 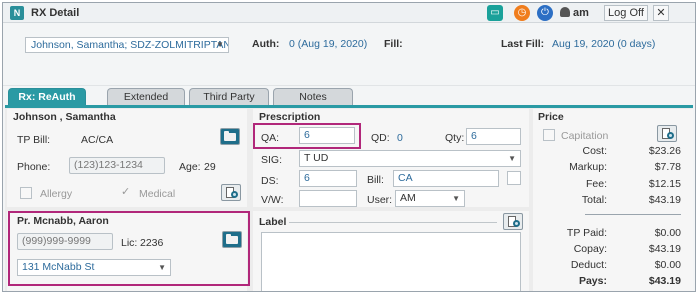 I want to click on fee-label: Fee:, so click(x=596, y=184).